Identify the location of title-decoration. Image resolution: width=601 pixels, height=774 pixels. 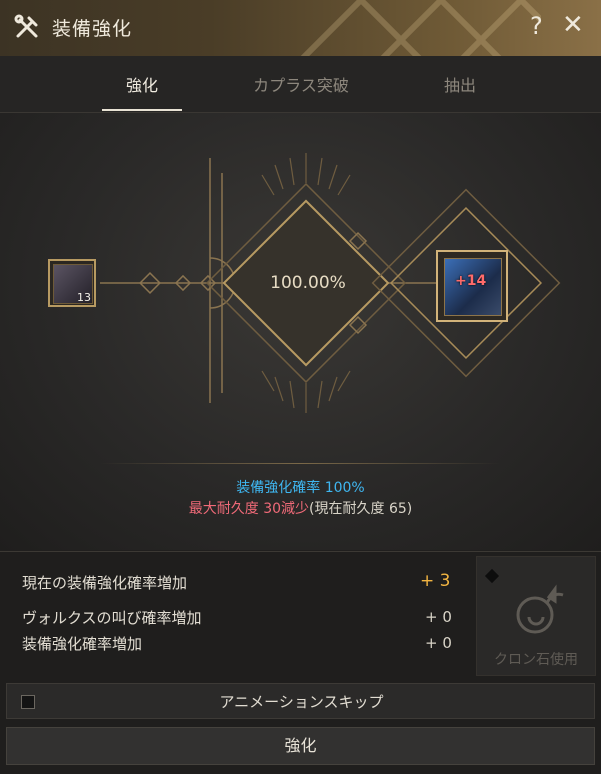
(420, 28).